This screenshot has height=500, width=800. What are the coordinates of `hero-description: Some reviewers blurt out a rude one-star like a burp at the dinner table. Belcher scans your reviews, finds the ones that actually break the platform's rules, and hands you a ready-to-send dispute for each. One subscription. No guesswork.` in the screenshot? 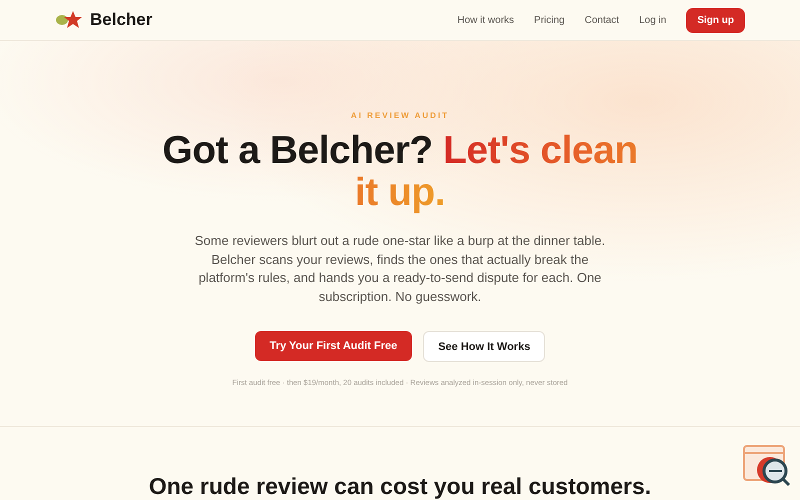 It's located at (400, 269).